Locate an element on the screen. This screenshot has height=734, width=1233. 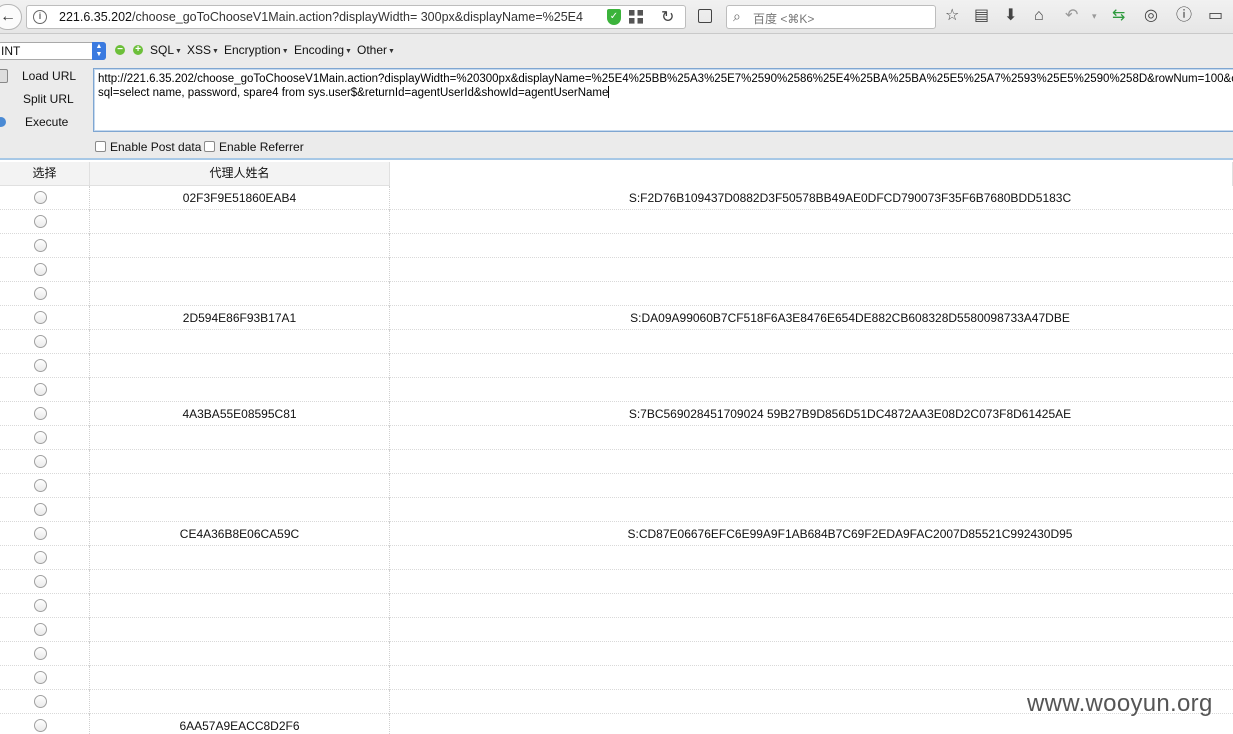
menu-sql: SQL▼ is located at coordinates (166, 50).